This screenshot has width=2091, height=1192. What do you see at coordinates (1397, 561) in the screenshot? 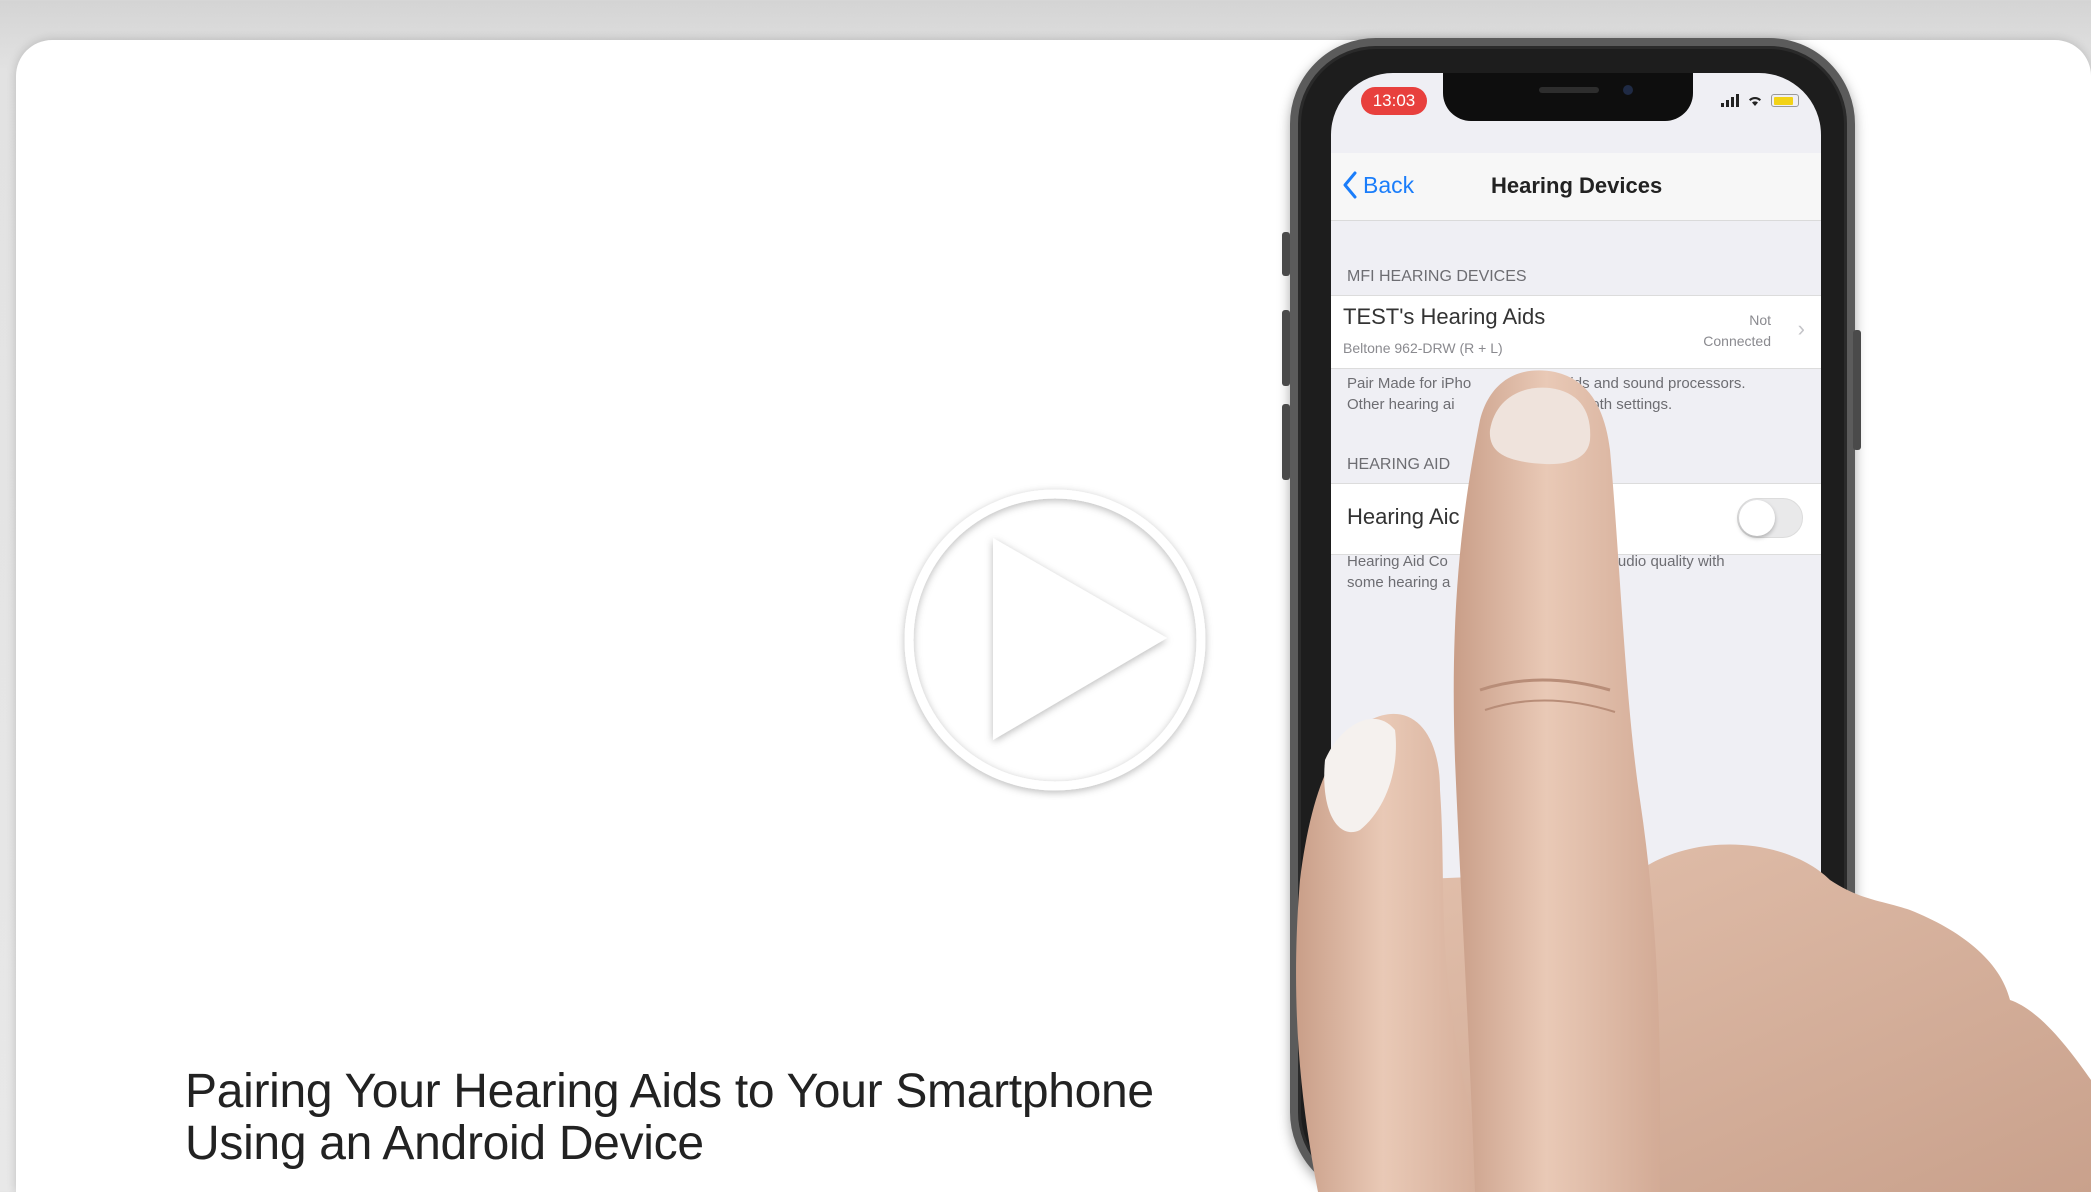
I see `hearing-aid-footer-text-1: Hearing Aid Co` at bounding box center [1397, 561].